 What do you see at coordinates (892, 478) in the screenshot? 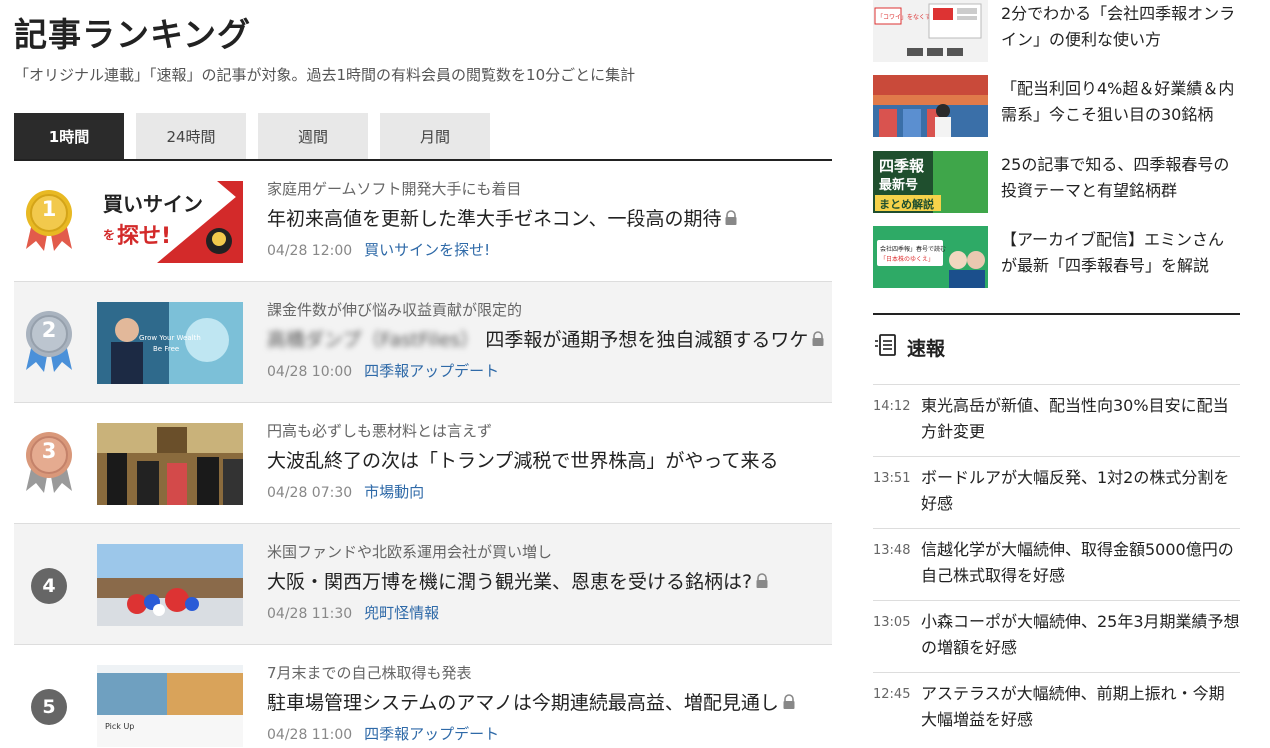
I see `news-time: 13:51` at bounding box center [892, 478].